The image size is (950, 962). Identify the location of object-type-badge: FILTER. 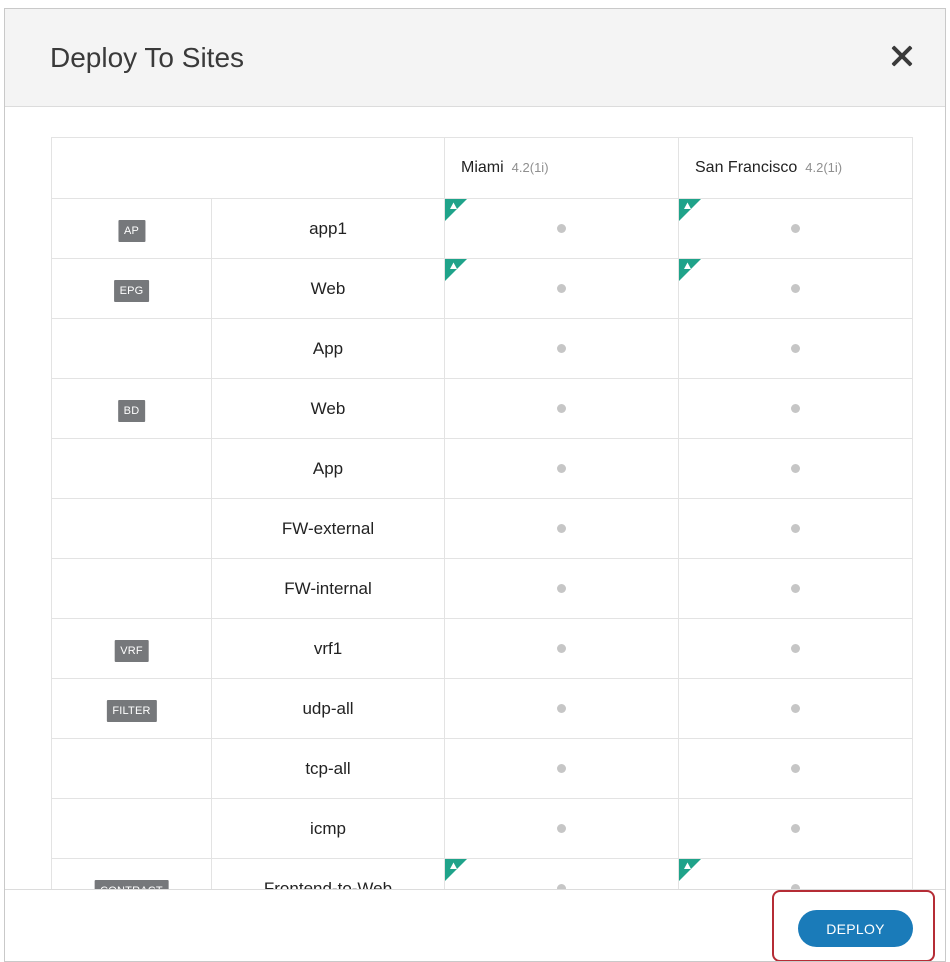
(131, 711).